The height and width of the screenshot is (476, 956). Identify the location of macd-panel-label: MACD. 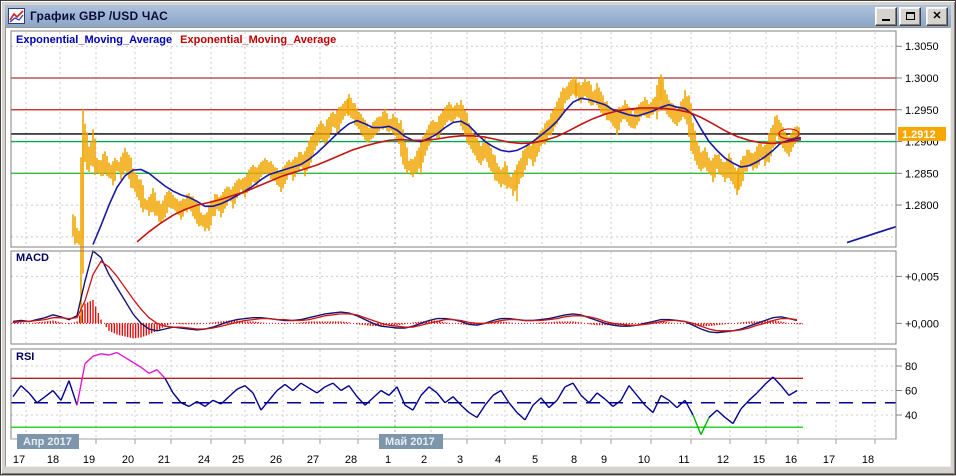
(32, 258).